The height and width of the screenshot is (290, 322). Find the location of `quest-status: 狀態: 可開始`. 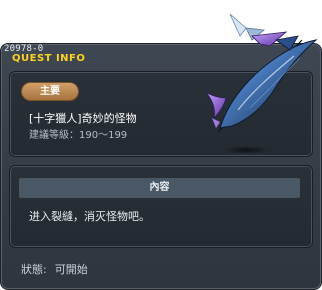

quest-status: 狀態: 可開始 is located at coordinates (54, 269).